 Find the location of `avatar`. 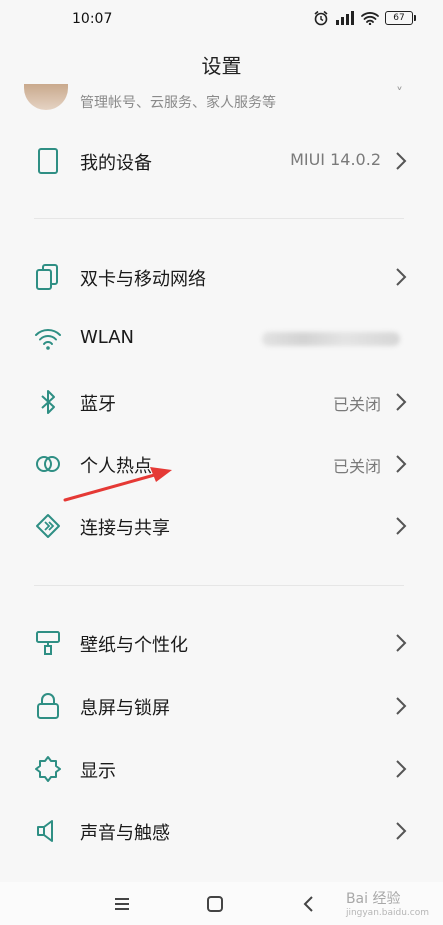

avatar is located at coordinates (46, 97).